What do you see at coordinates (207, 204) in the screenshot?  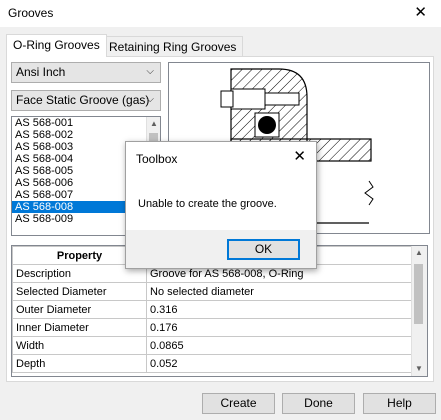 I see `dialog-message: Unable to create the groove.` at bounding box center [207, 204].